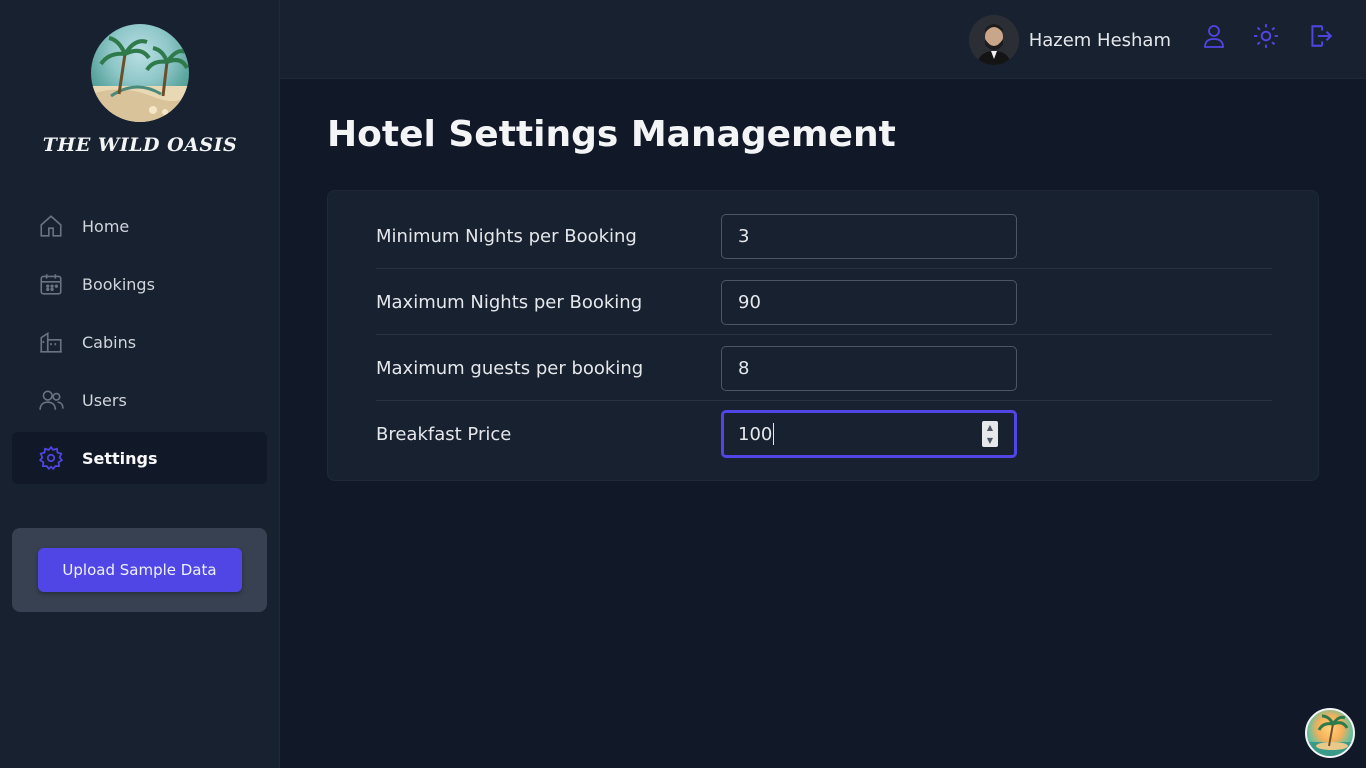 The image size is (1366, 768). I want to click on input-value: 90, so click(749, 302).